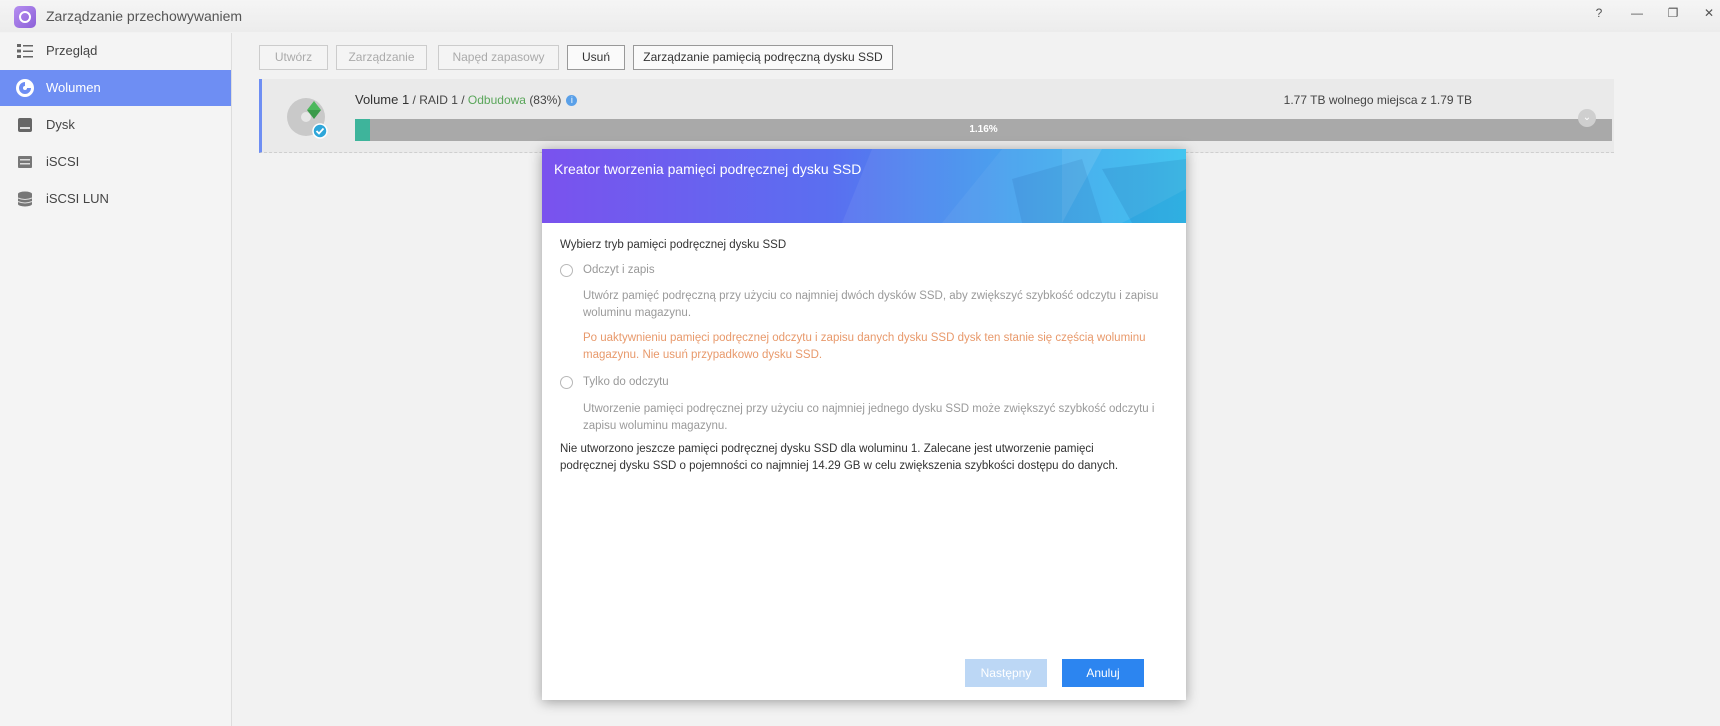 This screenshot has width=1720, height=726. Describe the element at coordinates (1637, 13) in the screenshot. I see `minimize-icon: —` at that location.